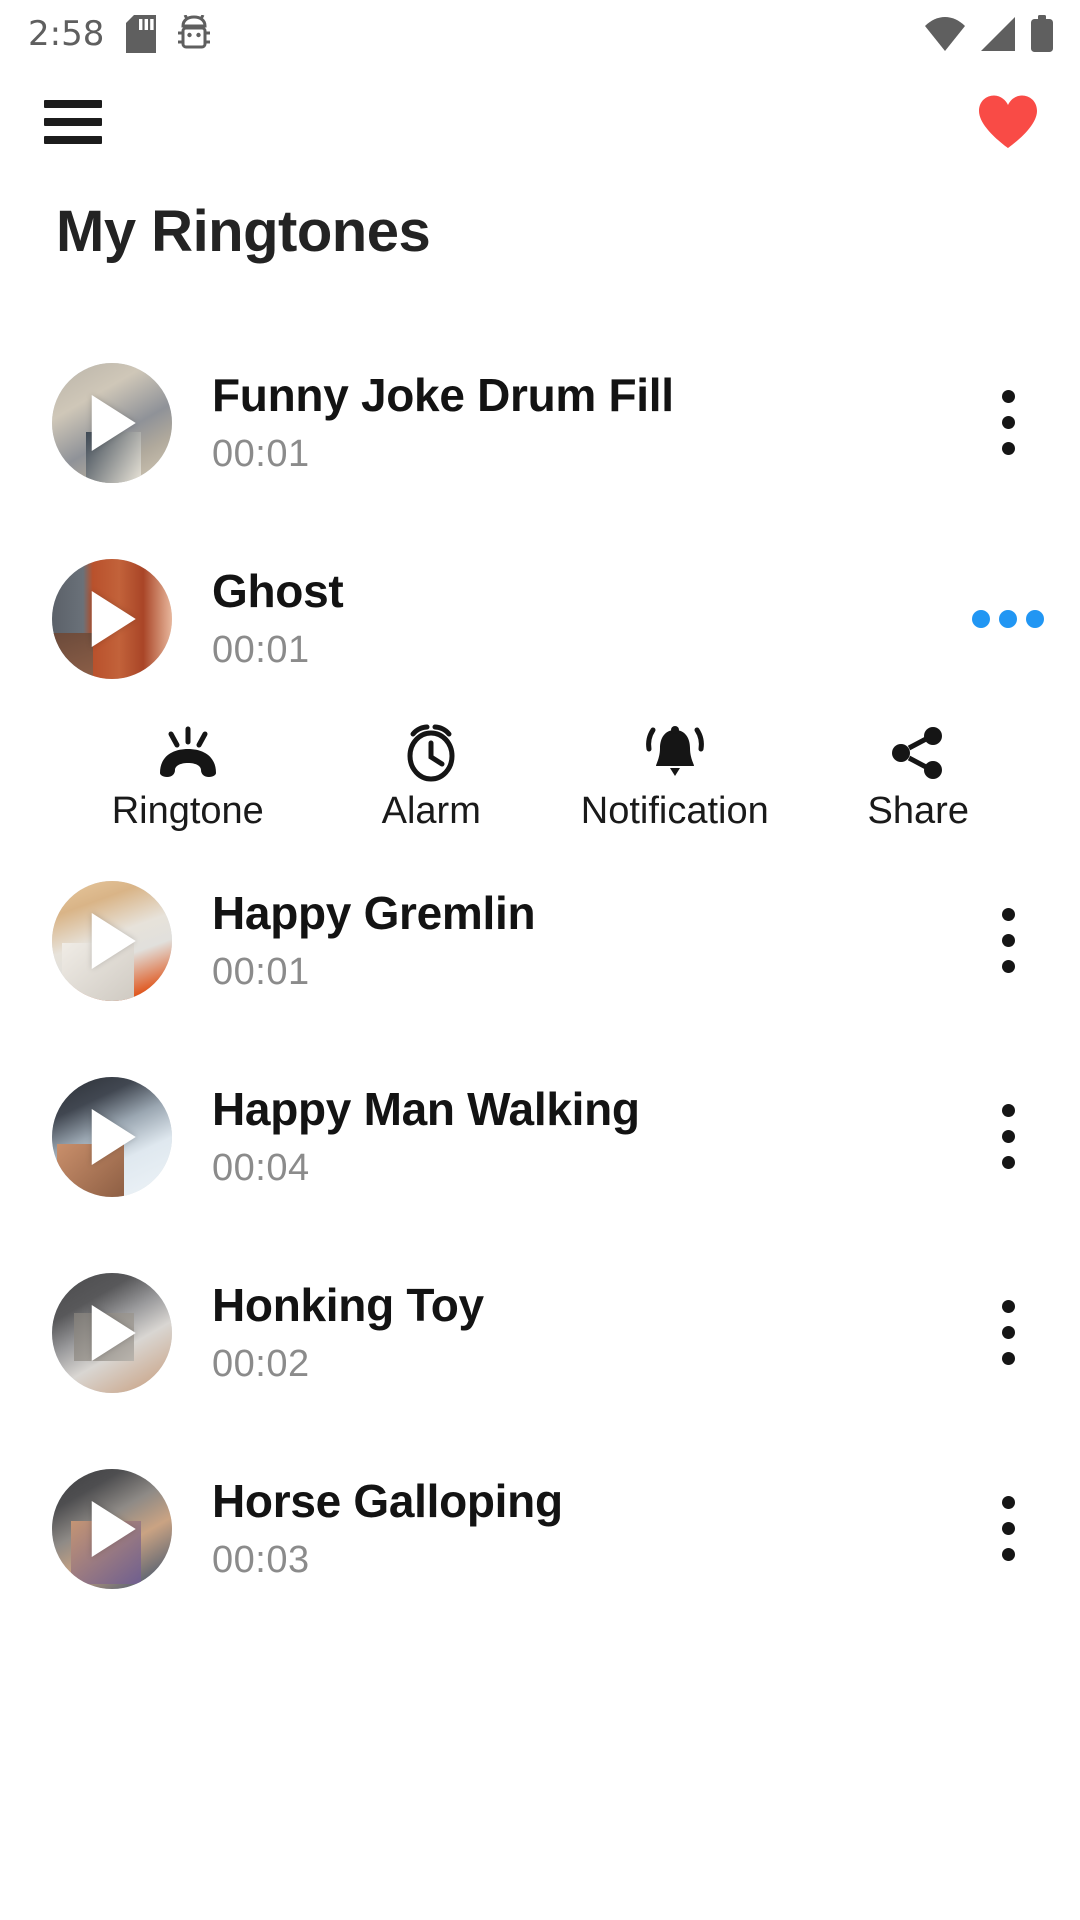 Image resolution: width=1080 pixels, height=1920 pixels. I want to click on ringtone-info: Honking Toy 00:02, so click(348, 1332).